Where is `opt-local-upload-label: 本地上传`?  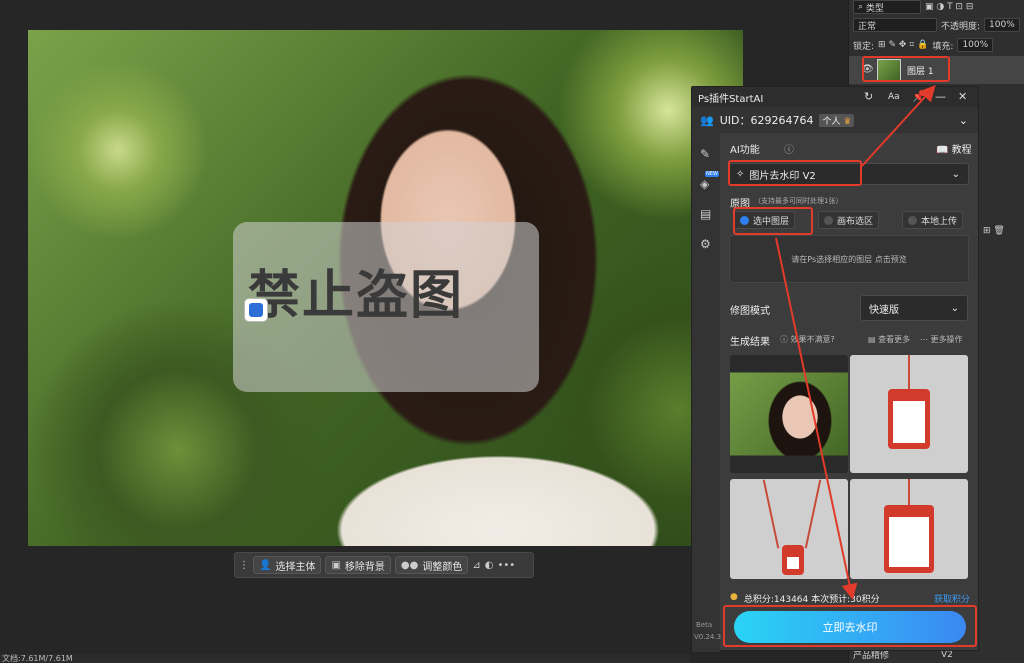 opt-local-upload-label: 本地上传 is located at coordinates (939, 221).